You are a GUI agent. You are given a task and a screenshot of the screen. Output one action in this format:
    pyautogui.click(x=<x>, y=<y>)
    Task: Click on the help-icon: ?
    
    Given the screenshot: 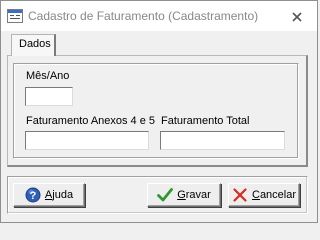 What is the action you would take?
    pyautogui.click(x=33, y=195)
    